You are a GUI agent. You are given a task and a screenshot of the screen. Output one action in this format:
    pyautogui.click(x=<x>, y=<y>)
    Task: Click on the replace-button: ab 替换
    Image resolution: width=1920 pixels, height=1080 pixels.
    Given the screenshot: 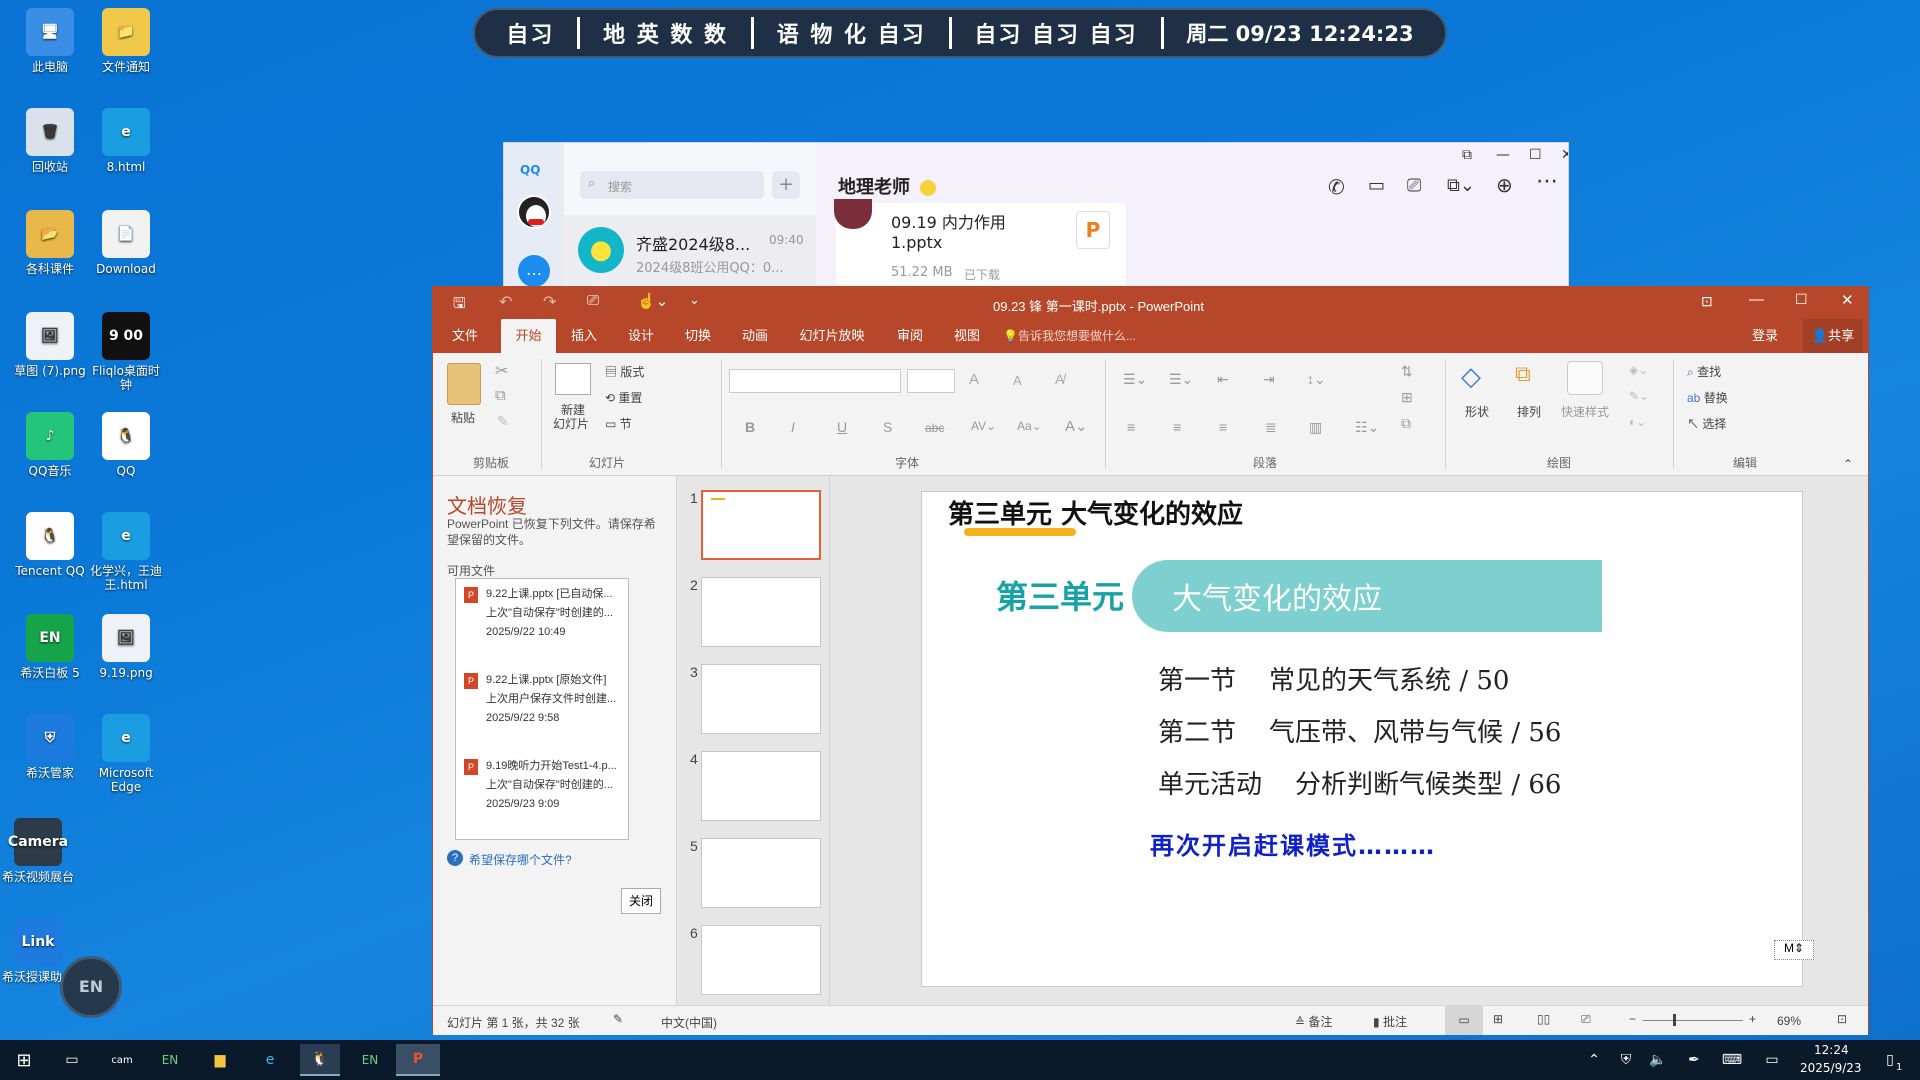 What is the action you would take?
    pyautogui.click(x=1707, y=397)
    